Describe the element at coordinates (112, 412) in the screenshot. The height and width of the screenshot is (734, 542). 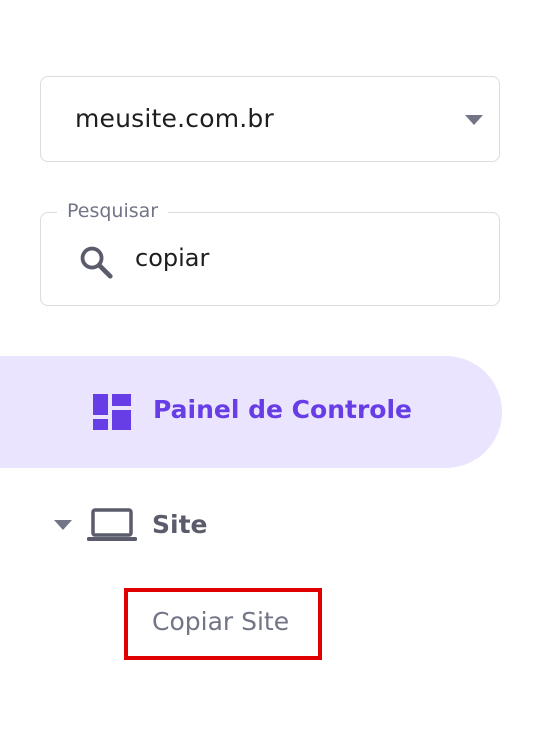
I see `dashboard-grid-icon` at that location.